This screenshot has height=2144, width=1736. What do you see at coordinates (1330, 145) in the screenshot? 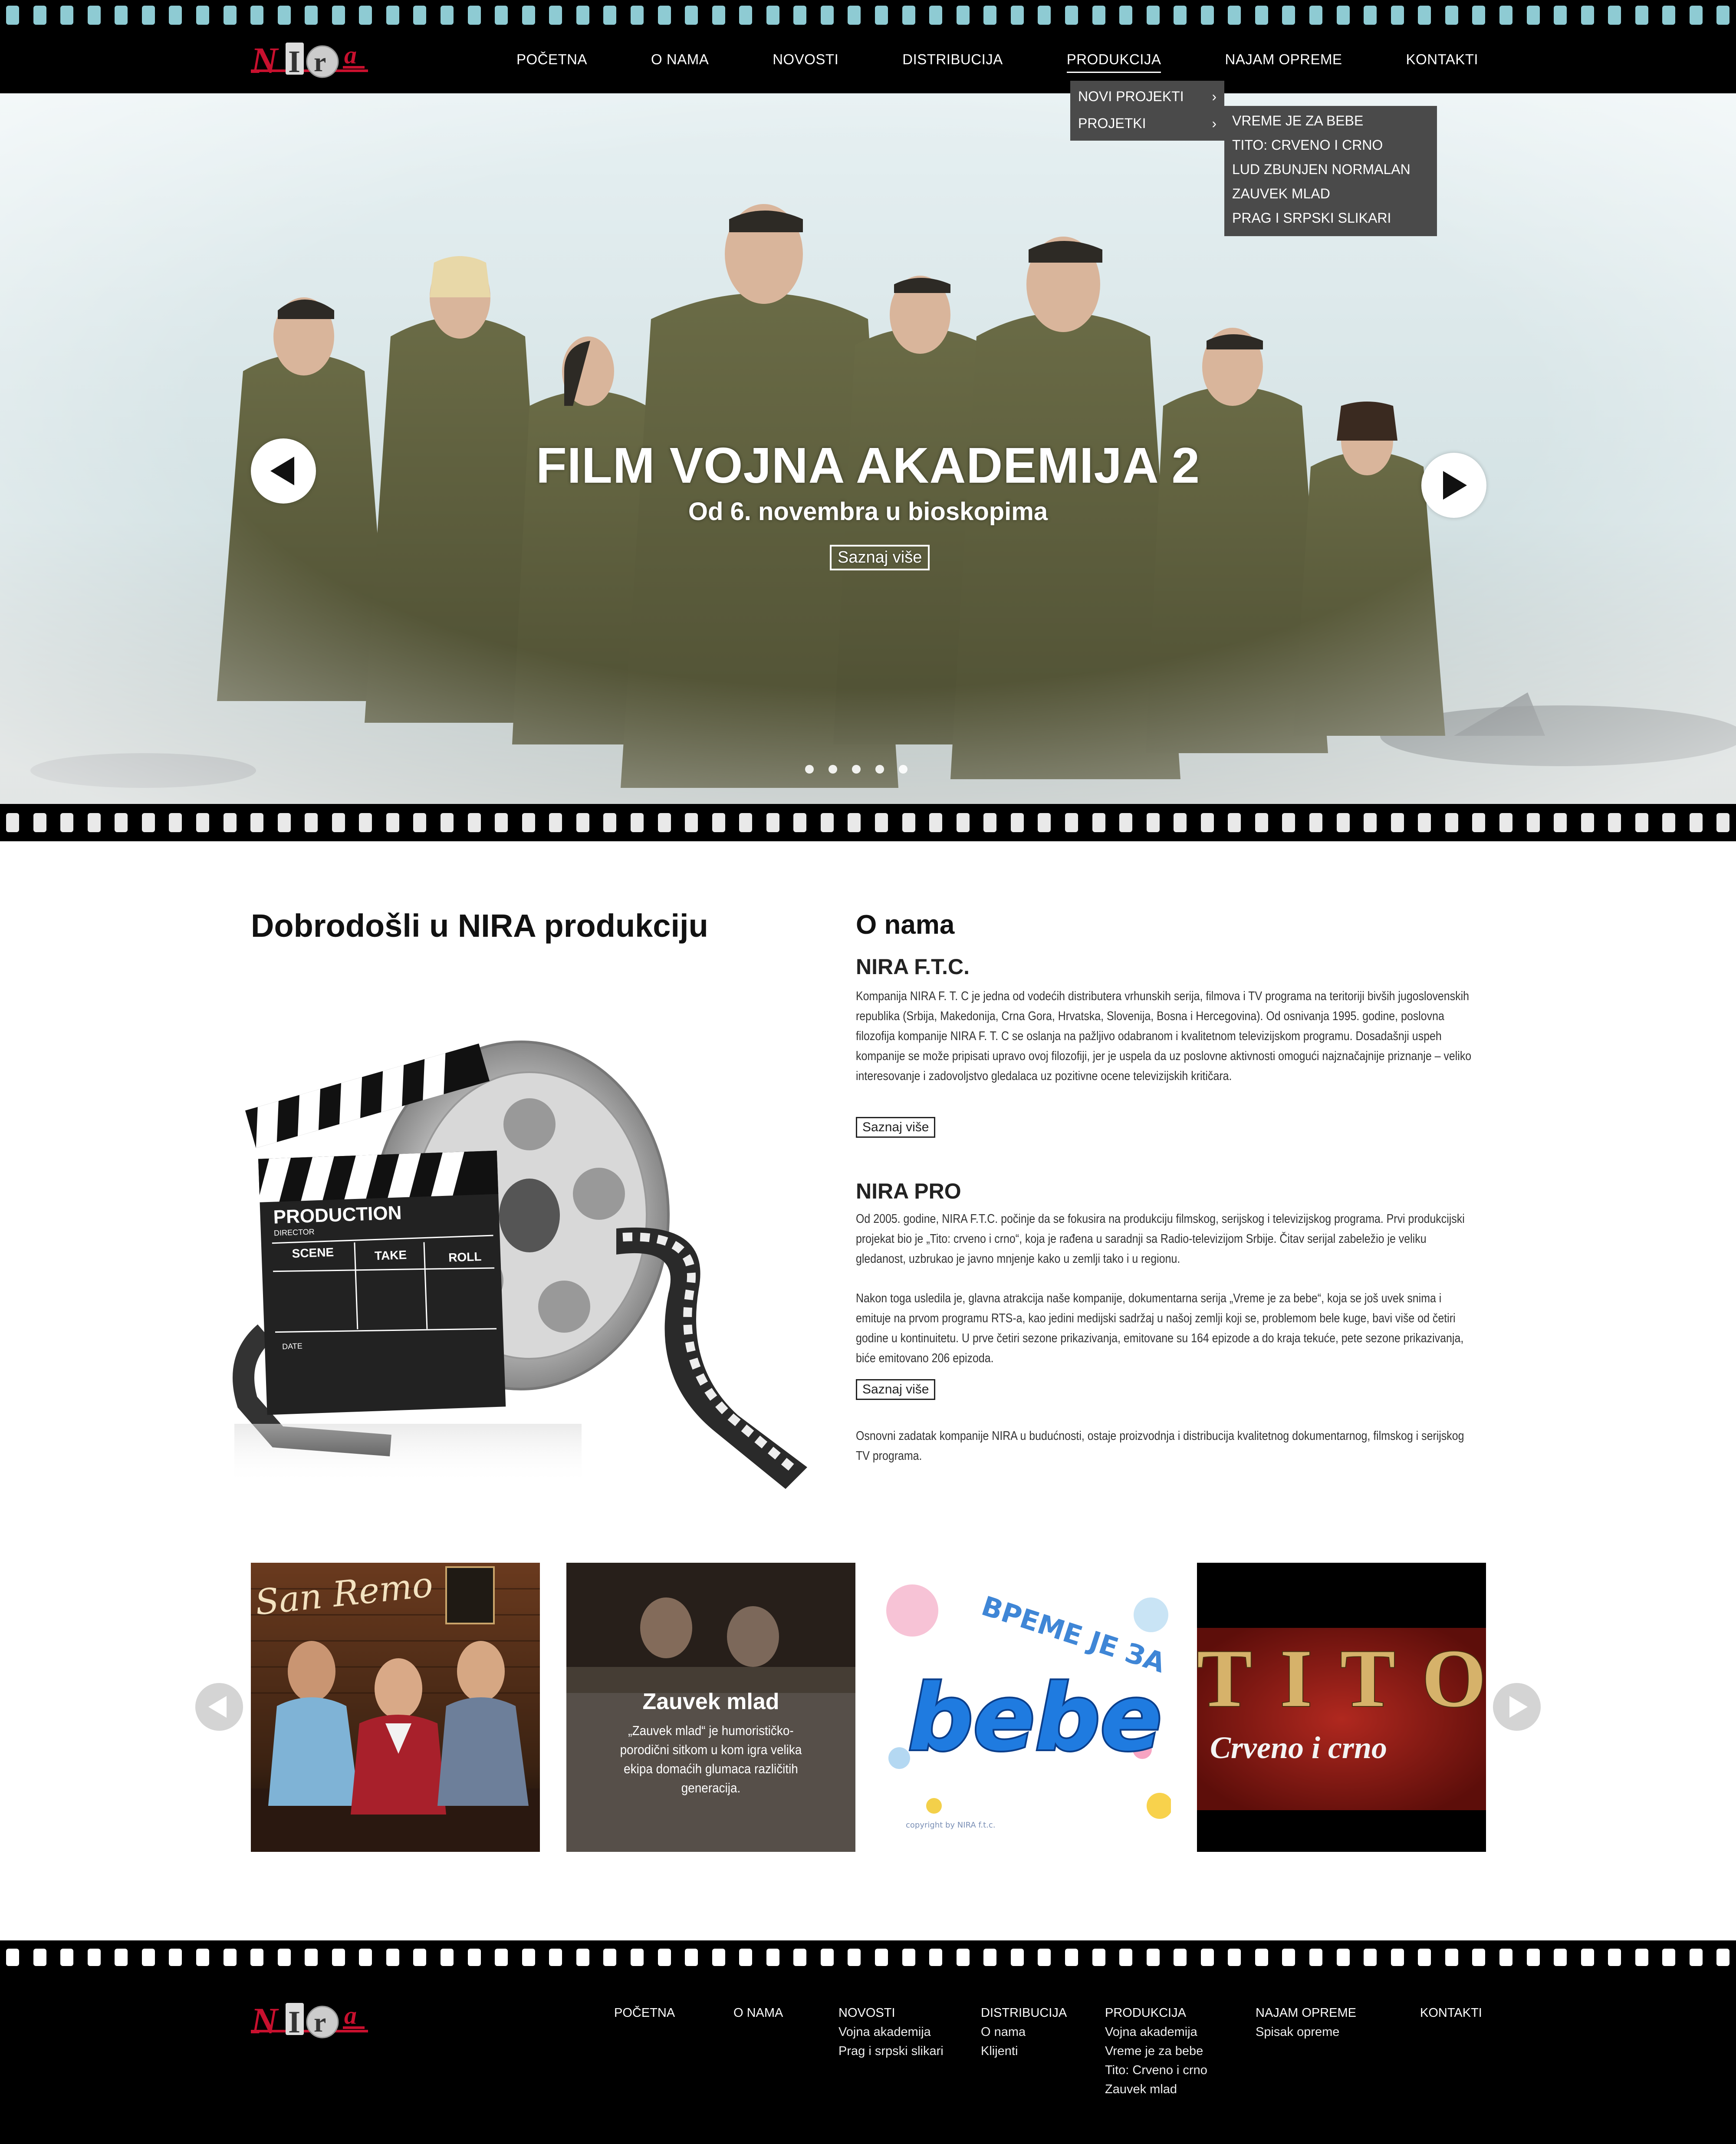
I see `submenu-item-tito-crveno-i-crno: TITO: CRVENO I CRNO` at bounding box center [1330, 145].